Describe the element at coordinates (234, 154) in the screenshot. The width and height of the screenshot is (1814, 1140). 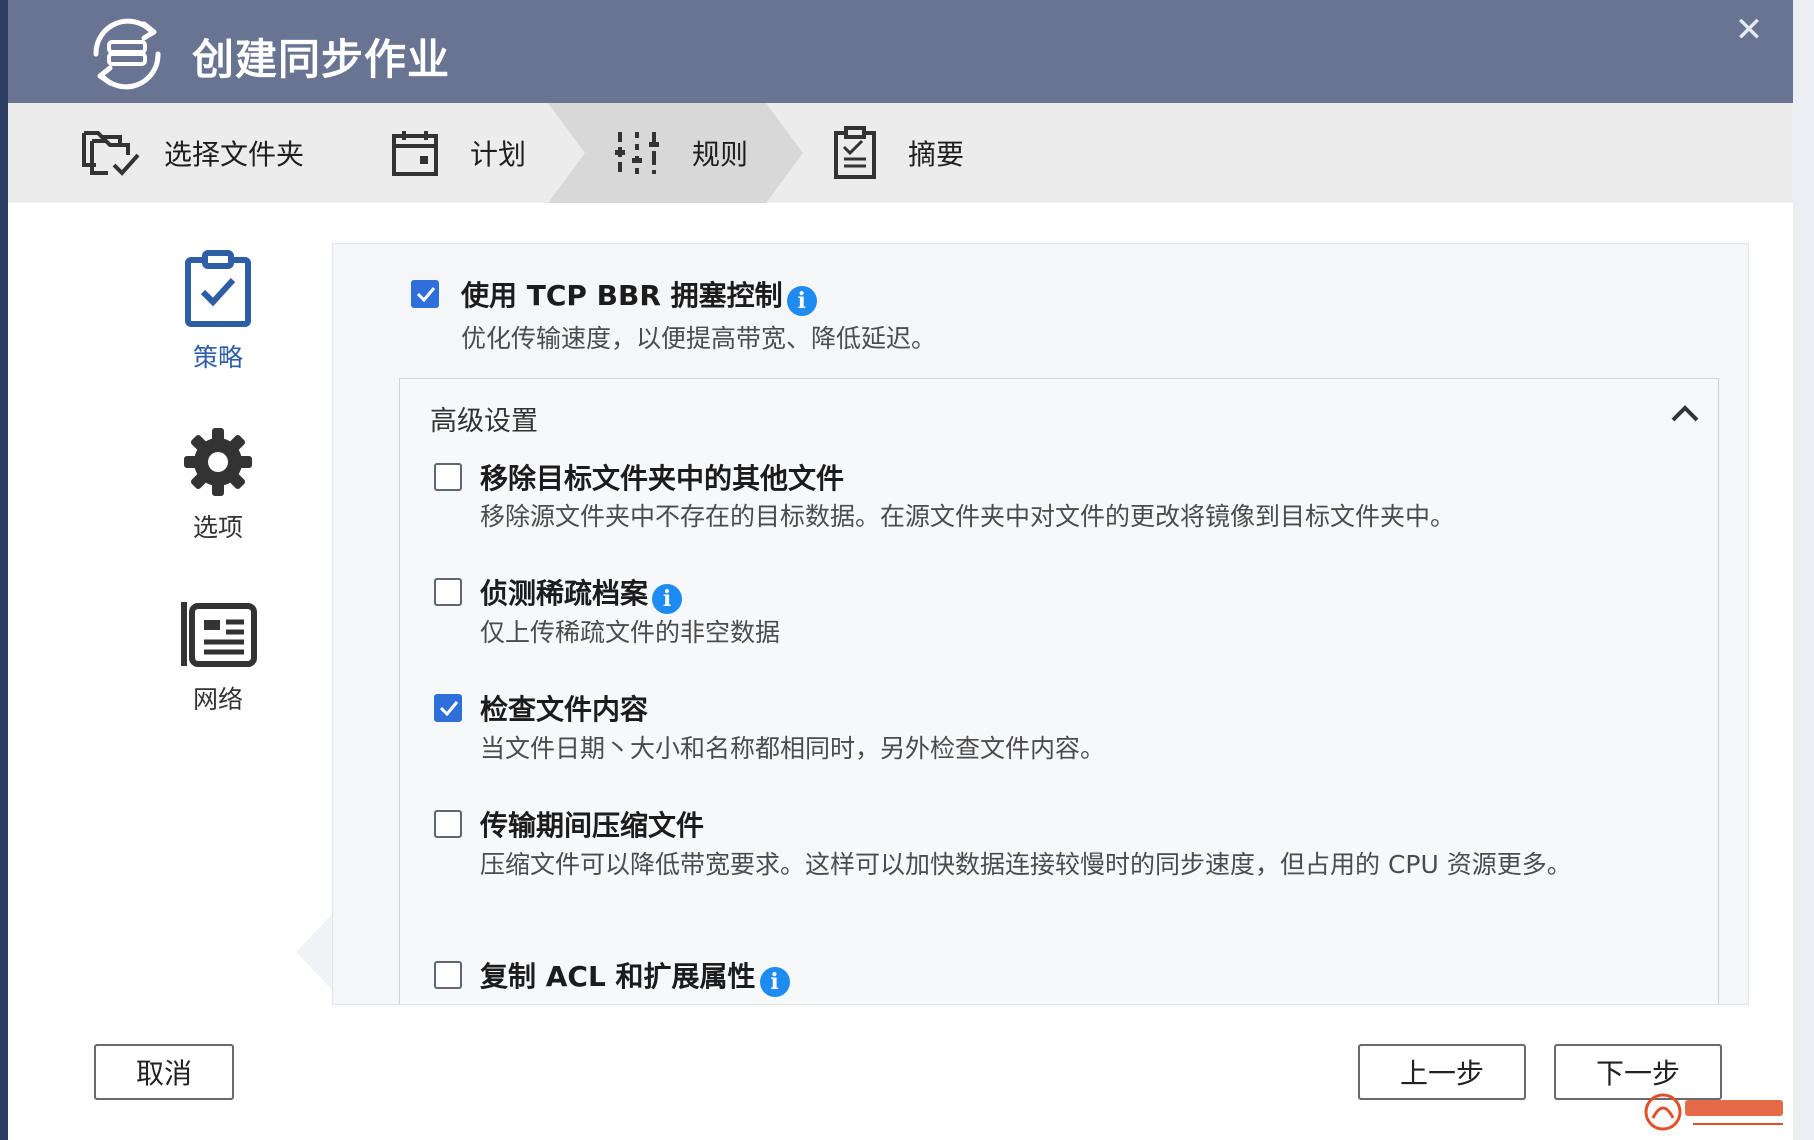
I see `step-label: 选择文件夹` at that location.